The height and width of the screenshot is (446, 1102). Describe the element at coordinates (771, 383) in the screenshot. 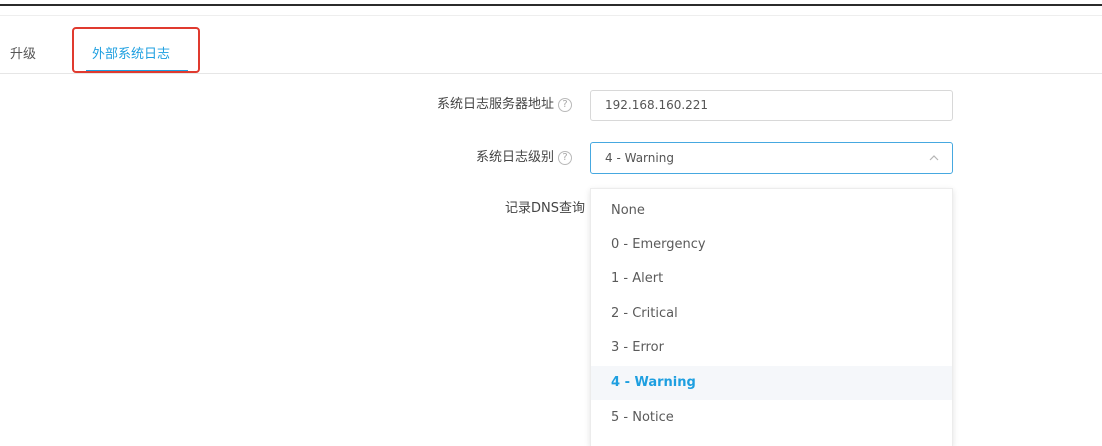

I see `dropdown-option-warning: 4 - Warning` at that location.